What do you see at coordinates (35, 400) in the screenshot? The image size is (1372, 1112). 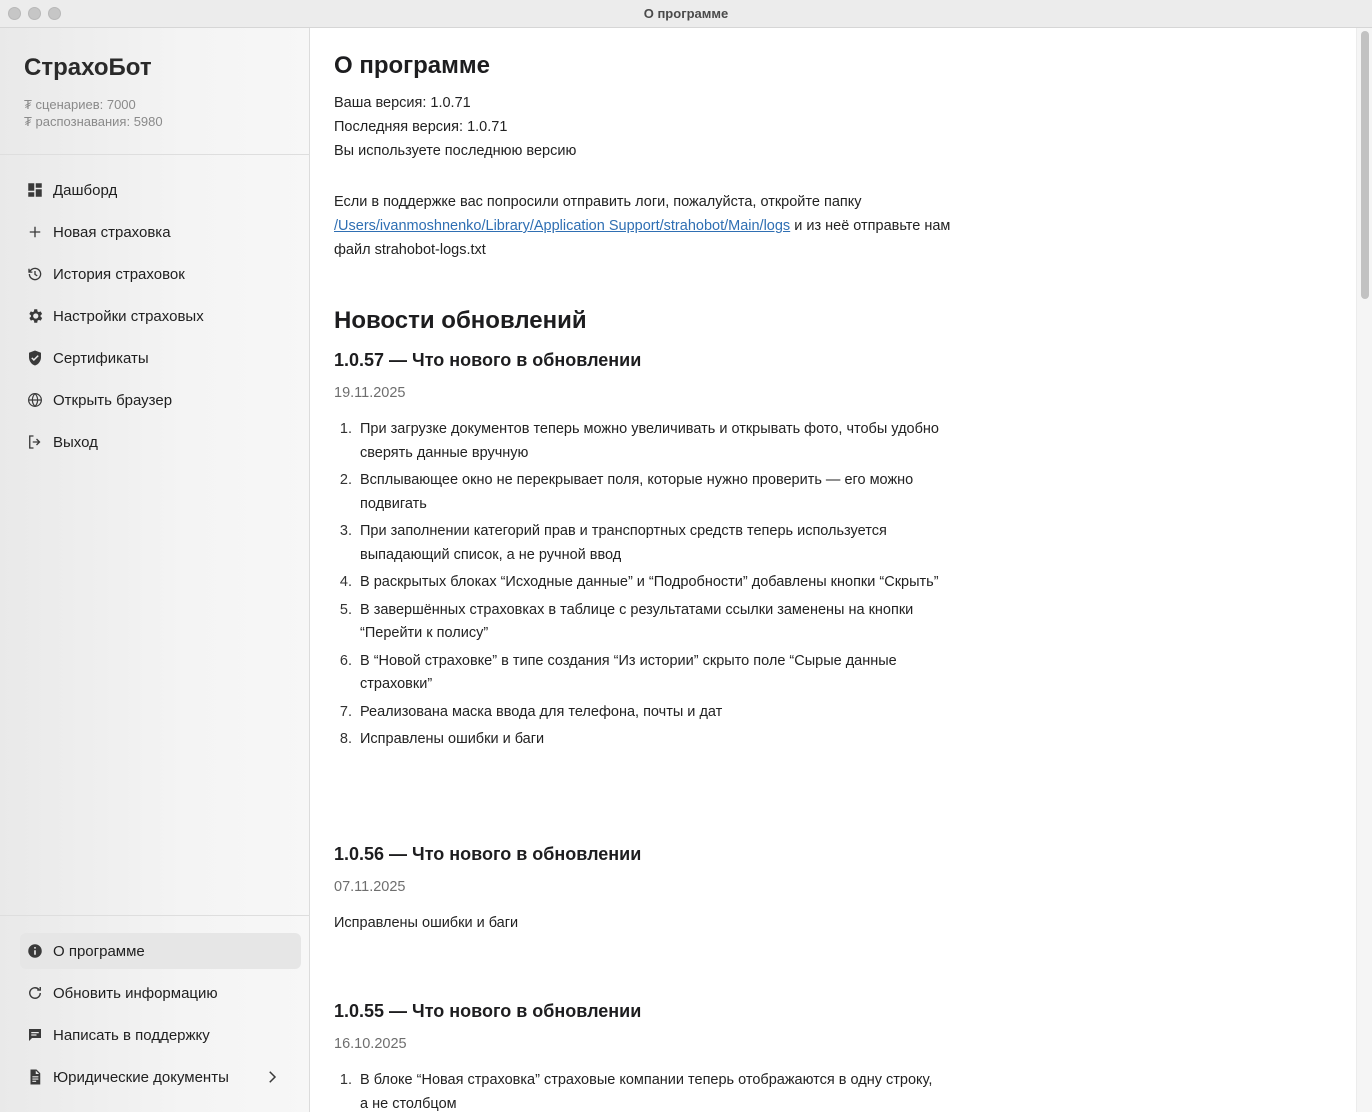 I see `globe-icon` at bounding box center [35, 400].